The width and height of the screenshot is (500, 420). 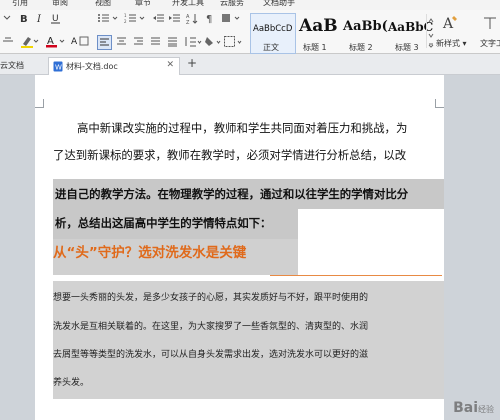 I want to click on text-tools-button: 文字工, so click(x=490, y=43).